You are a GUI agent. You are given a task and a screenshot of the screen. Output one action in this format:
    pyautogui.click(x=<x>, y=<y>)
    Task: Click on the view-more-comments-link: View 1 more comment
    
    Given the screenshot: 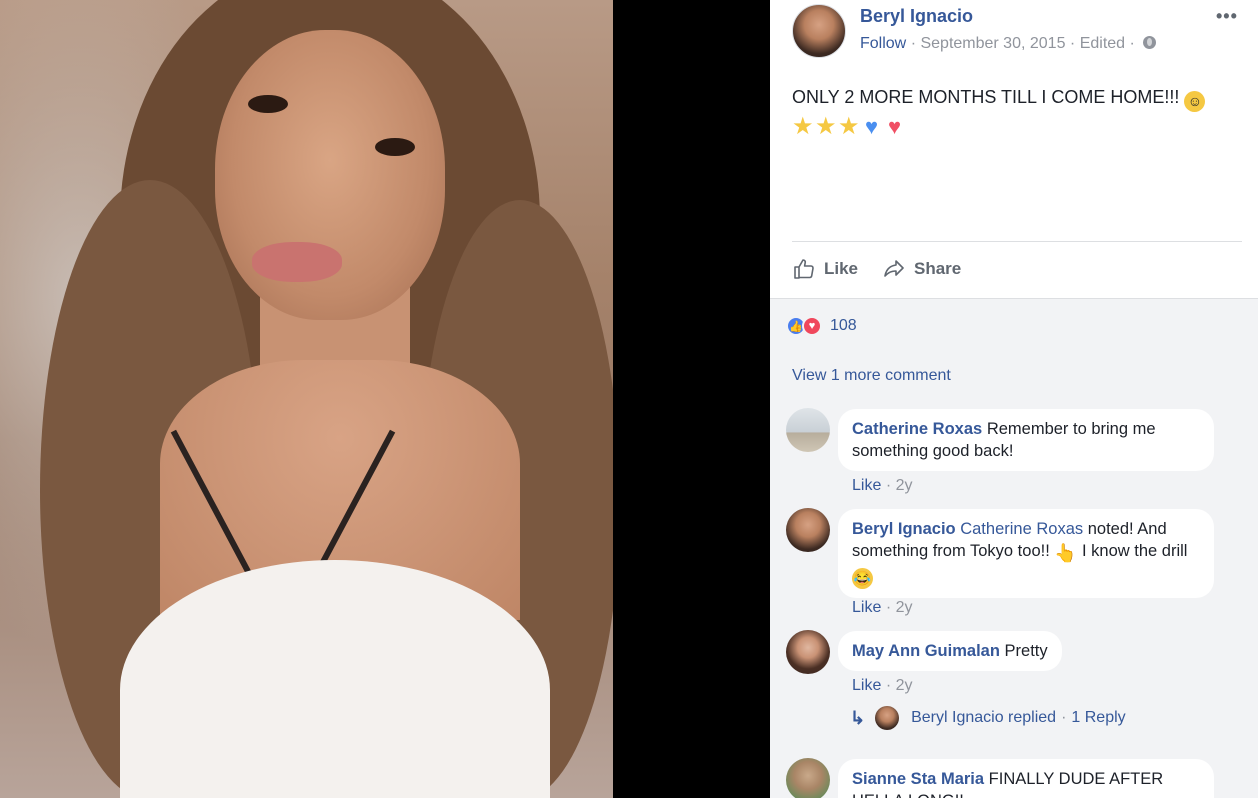 What is the action you would take?
    pyautogui.click(x=871, y=376)
    